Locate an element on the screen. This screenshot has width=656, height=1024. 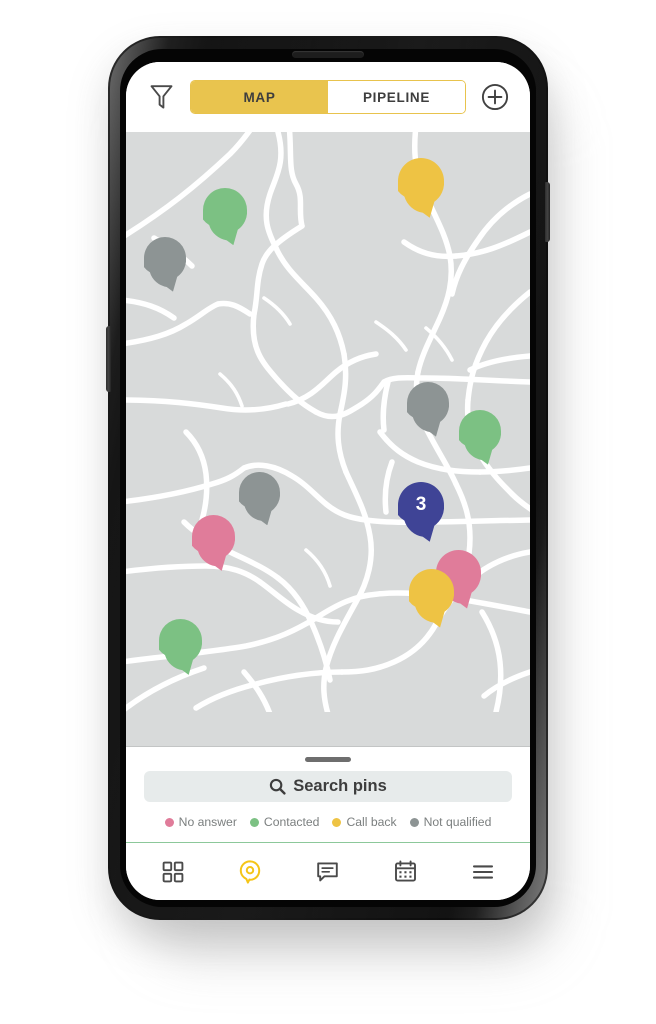
nav-messages is located at coordinates (328, 872).